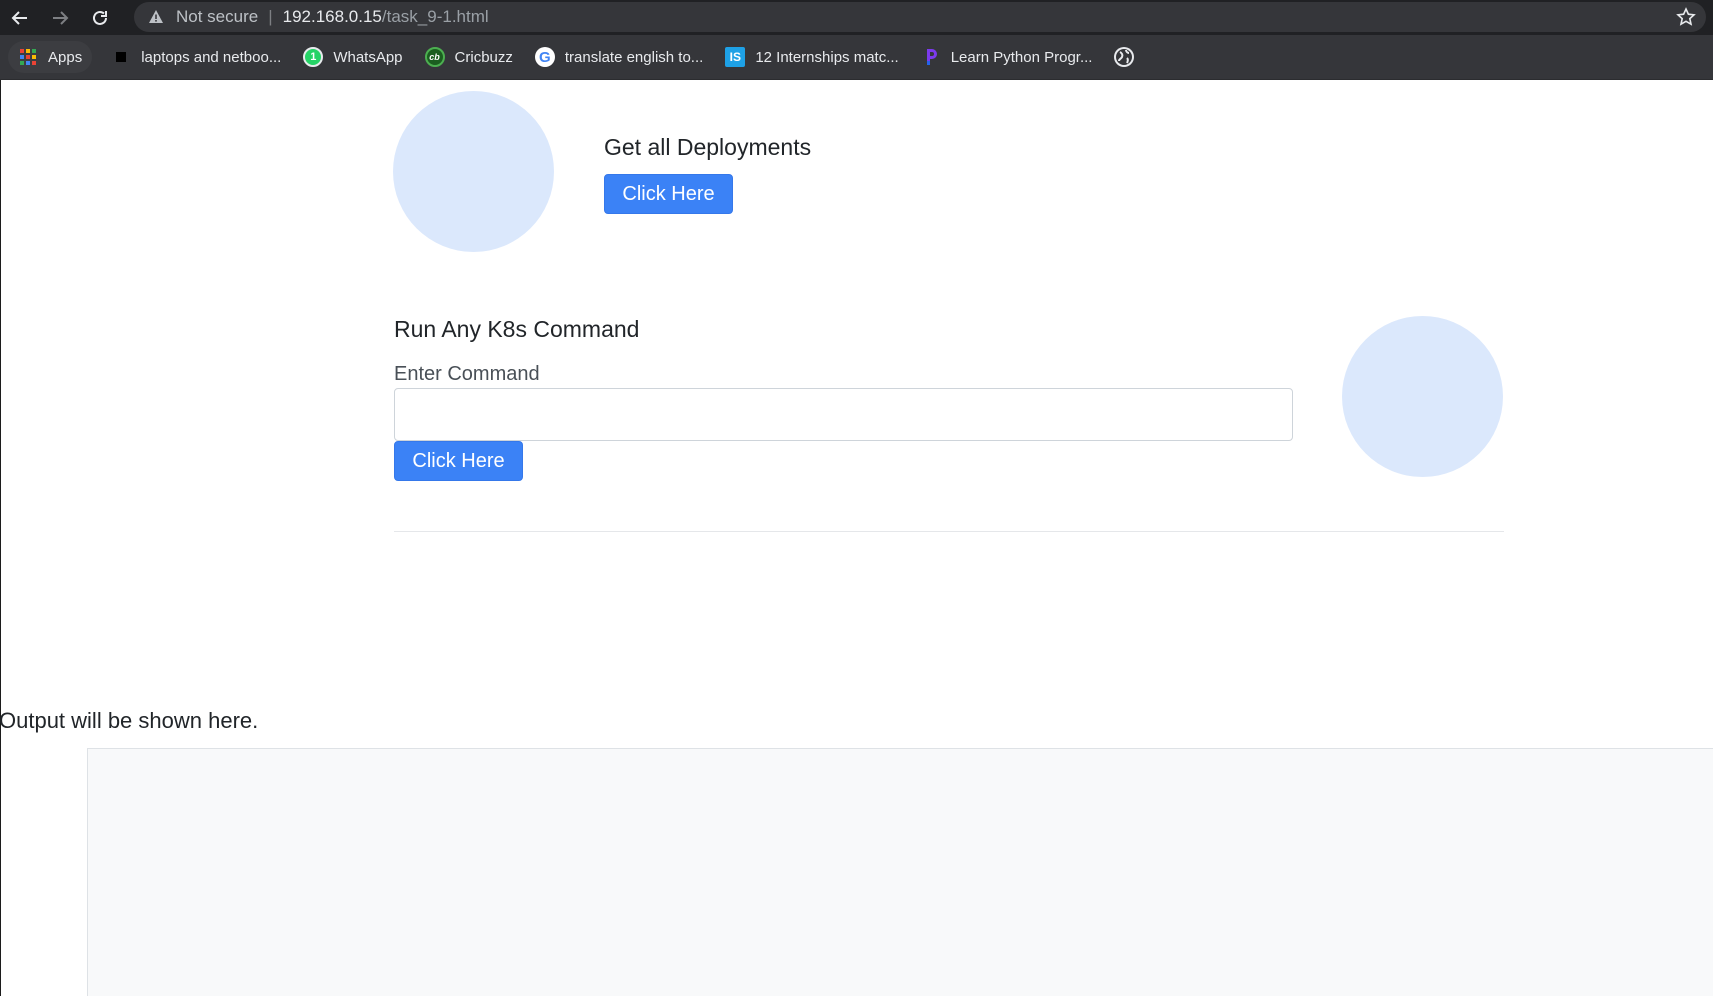  Describe the element at coordinates (931, 57) in the screenshot. I see `learn-python-icon` at that location.